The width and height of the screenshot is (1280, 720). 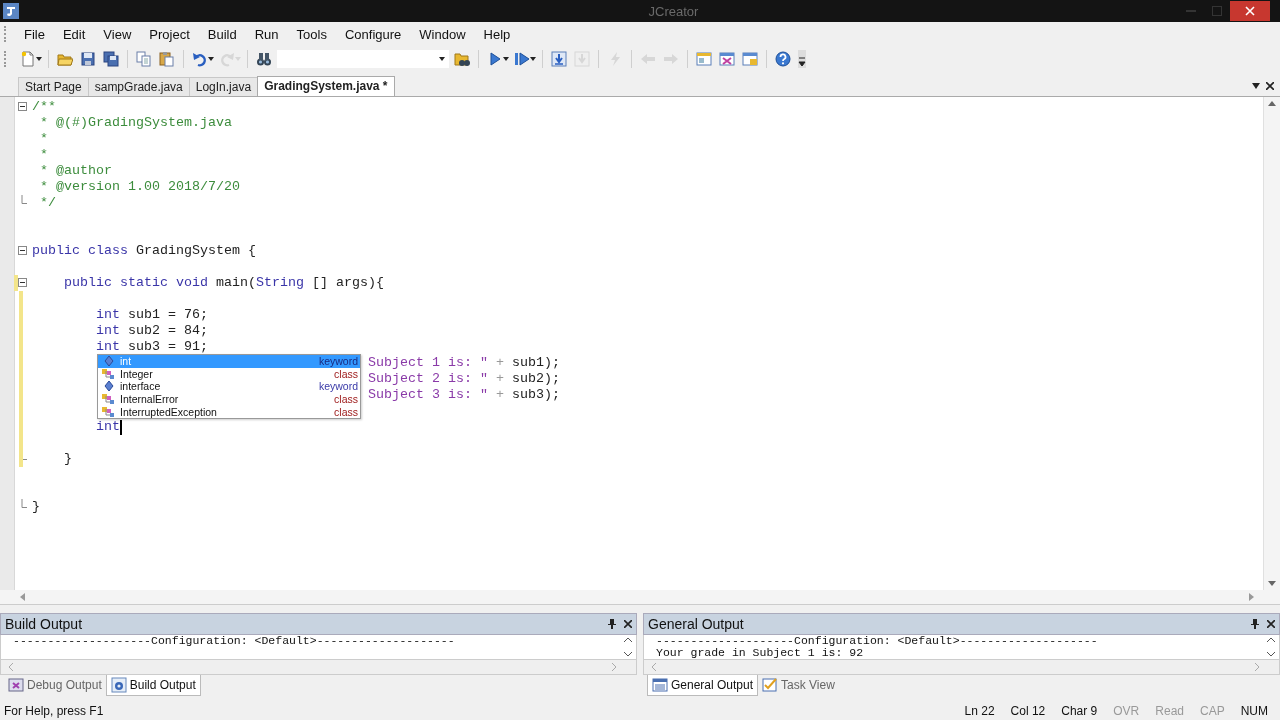 I want to click on folder-binoculars-icon, so click(x=462, y=59).